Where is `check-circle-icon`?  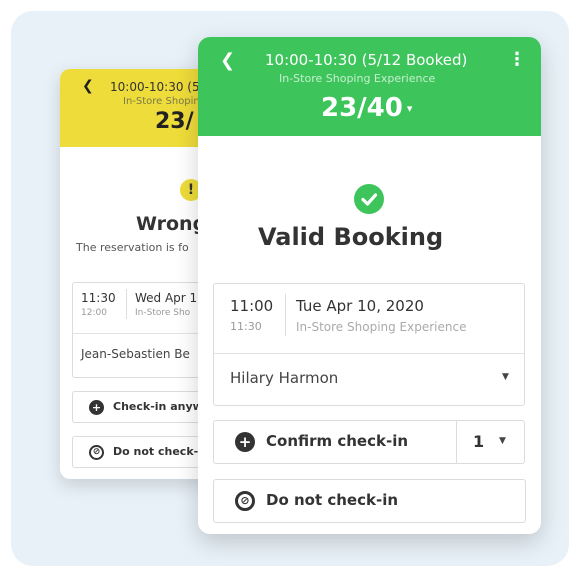
check-circle-icon is located at coordinates (369, 199).